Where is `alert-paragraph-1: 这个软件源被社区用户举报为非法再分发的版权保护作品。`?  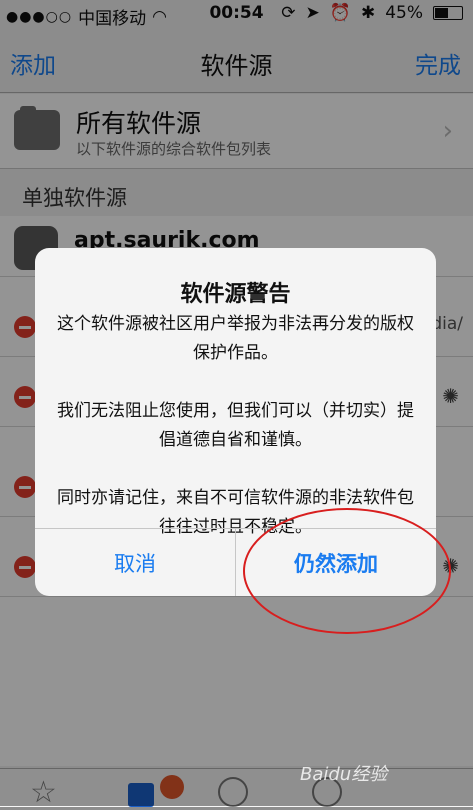 alert-paragraph-1: 这个软件源被社区用户举报为非法再分发的版权保护作品。 is located at coordinates (235, 338).